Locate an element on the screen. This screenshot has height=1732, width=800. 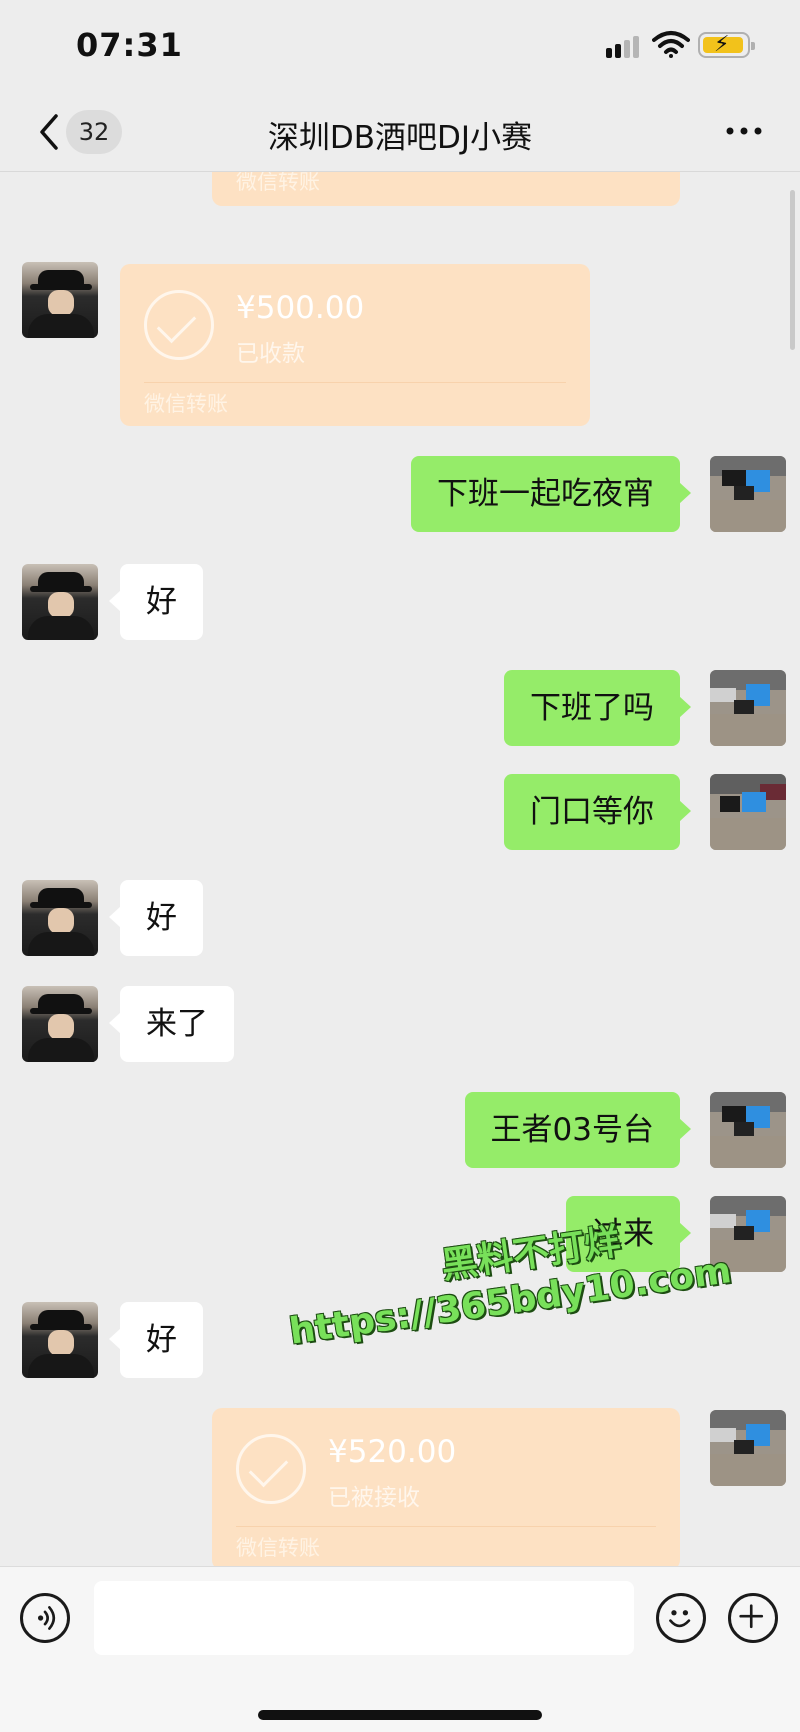
transfer-status: 已收款 is located at coordinates (270, 354).